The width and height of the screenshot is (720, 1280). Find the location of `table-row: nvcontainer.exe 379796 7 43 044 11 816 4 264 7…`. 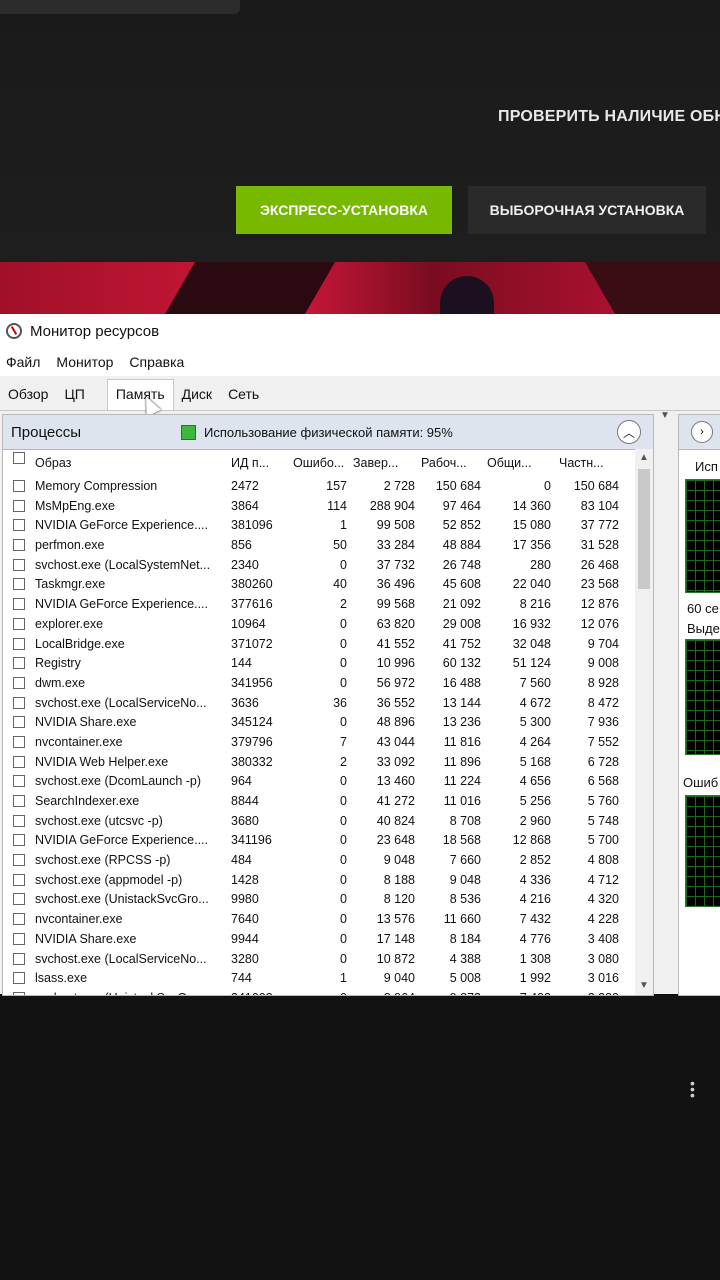

table-row: nvcontainer.exe 379796 7 43 044 11 816 4 264 7… is located at coordinates (319, 743).